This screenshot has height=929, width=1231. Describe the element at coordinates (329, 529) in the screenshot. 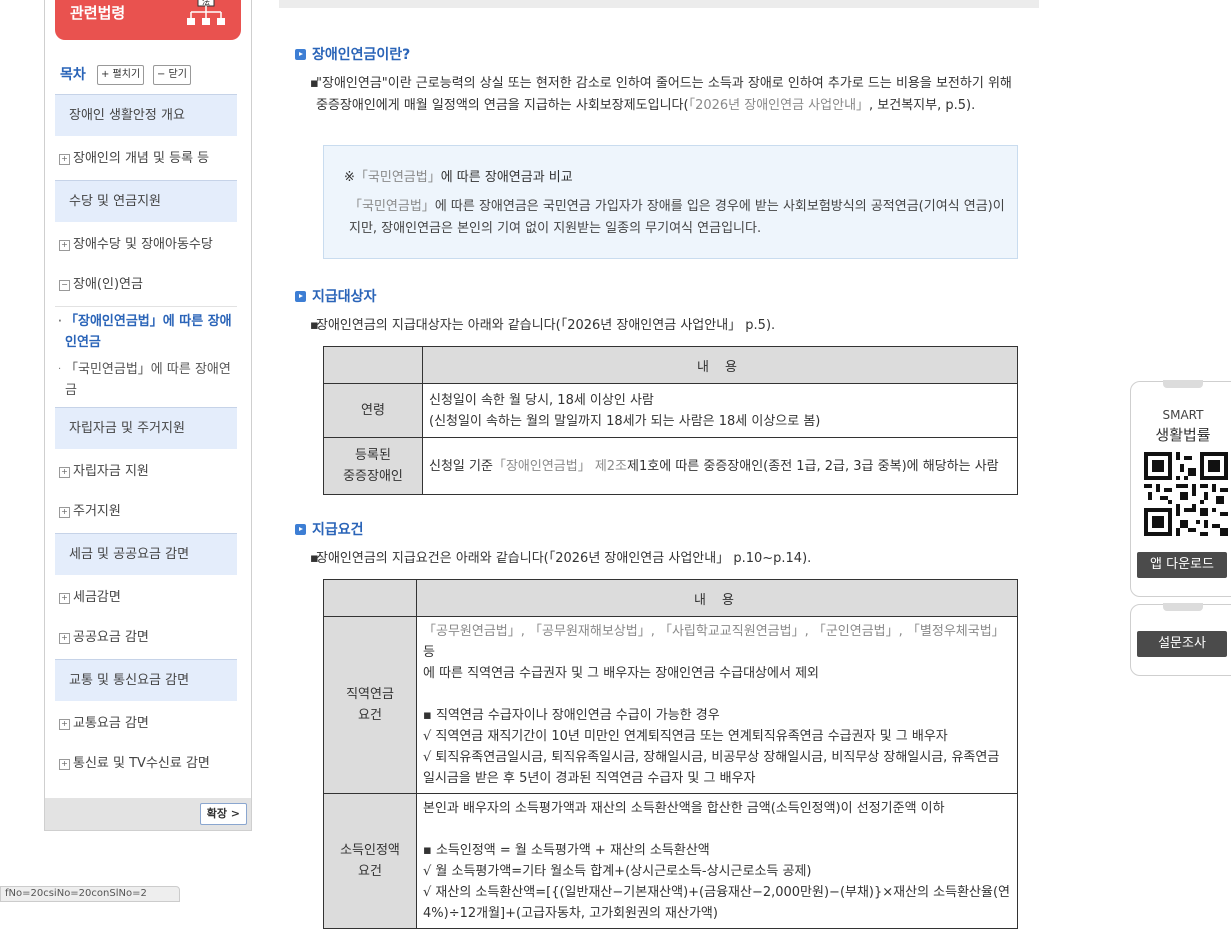

I see `section-heading: 지급요건` at that location.